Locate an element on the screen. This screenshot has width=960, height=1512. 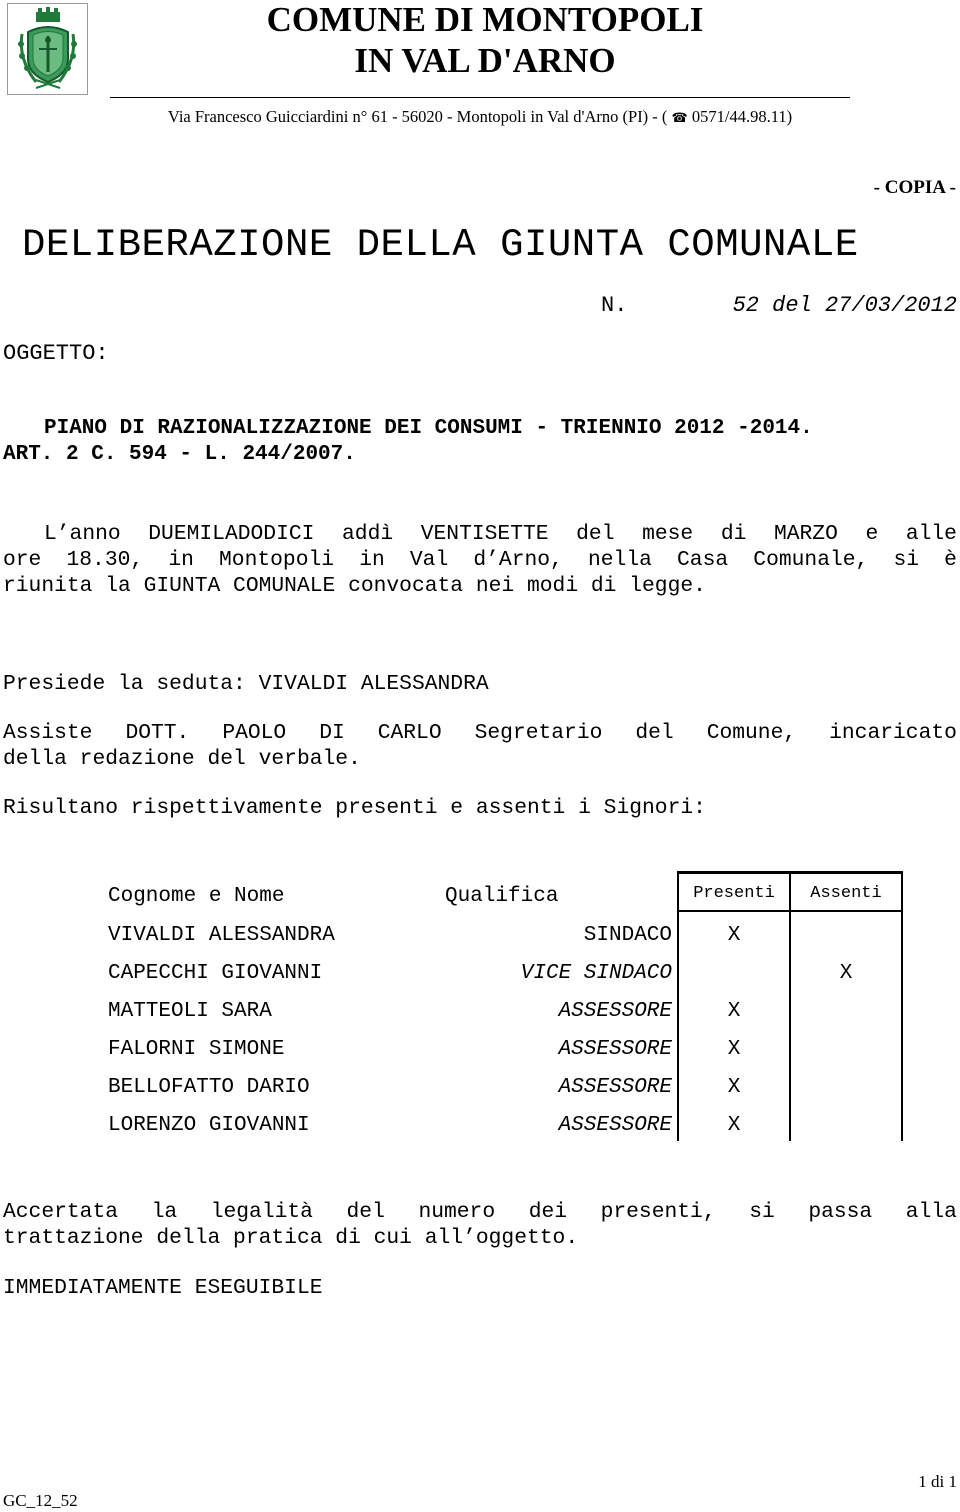
word: 18.30, is located at coordinates (105, 560).